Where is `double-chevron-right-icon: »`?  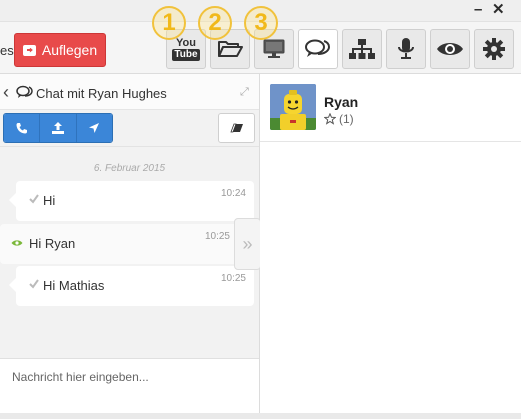
double-chevron-right-icon: » is located at coordinates (247, 243).